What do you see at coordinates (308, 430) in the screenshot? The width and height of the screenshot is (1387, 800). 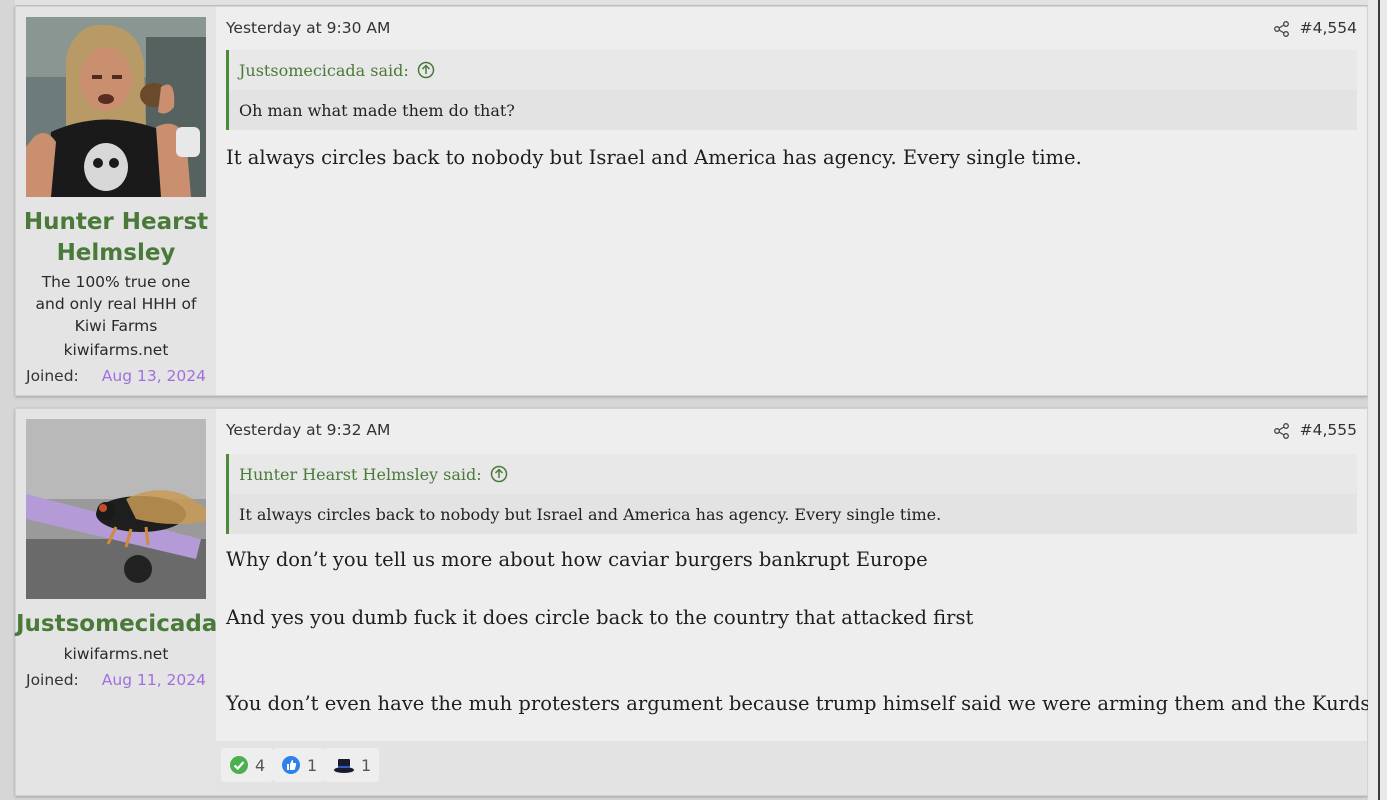 I see `post-timestamp: Yesterday at 9:32 AM` at bounding box center [308, 430].